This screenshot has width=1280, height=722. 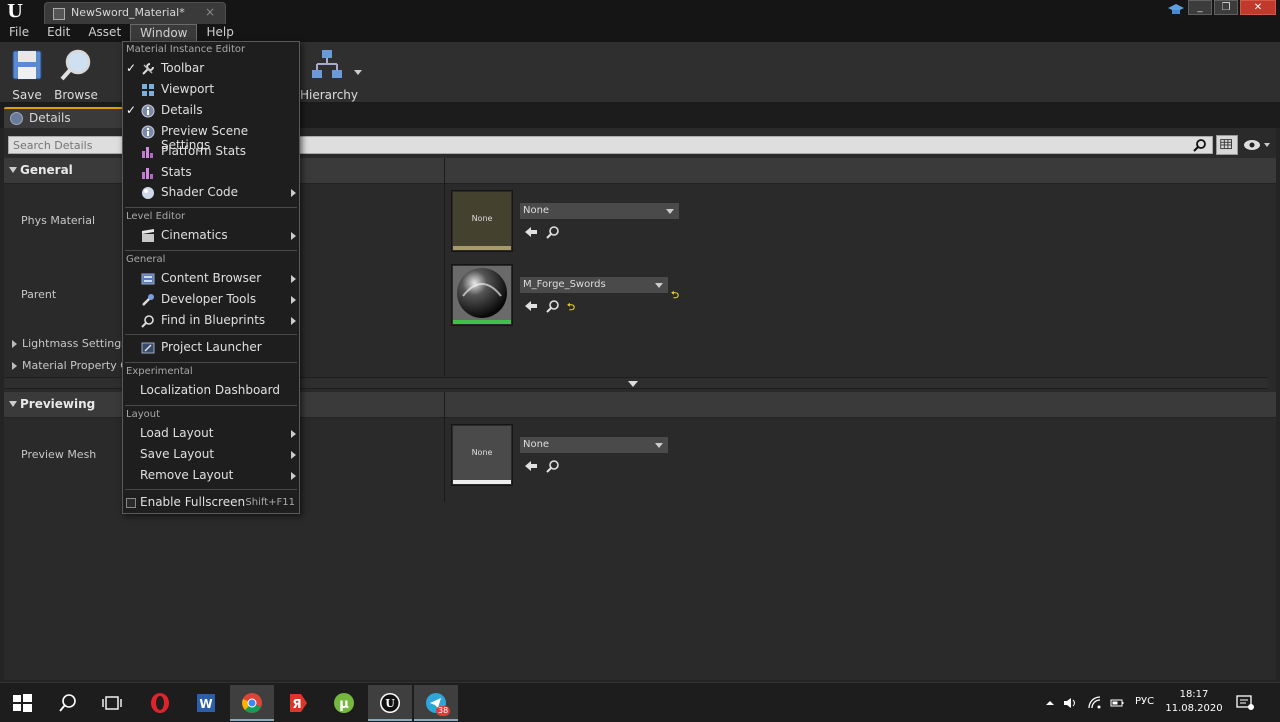 I want to click on menu-item-project-launcher: Project Launcher, so click(x=211, y=348).